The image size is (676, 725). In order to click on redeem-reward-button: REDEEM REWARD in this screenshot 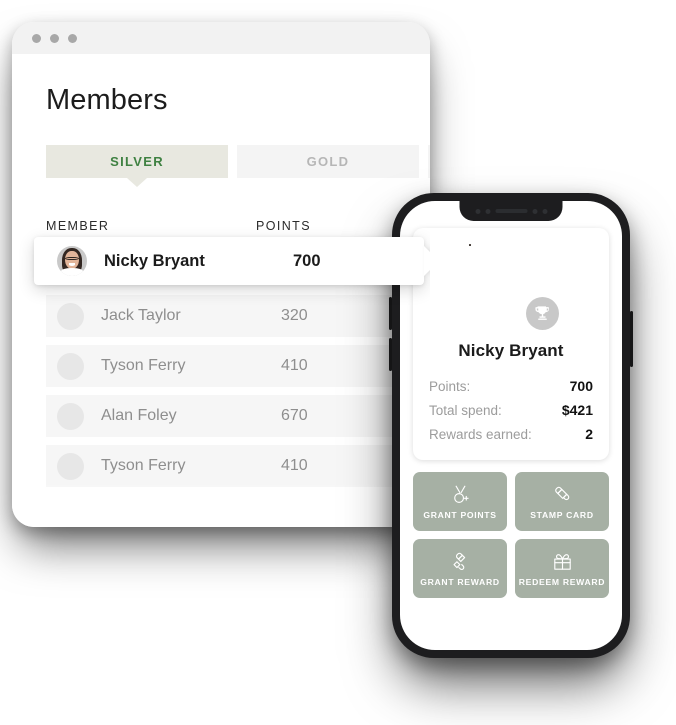, I will do `click(562, 568)`.